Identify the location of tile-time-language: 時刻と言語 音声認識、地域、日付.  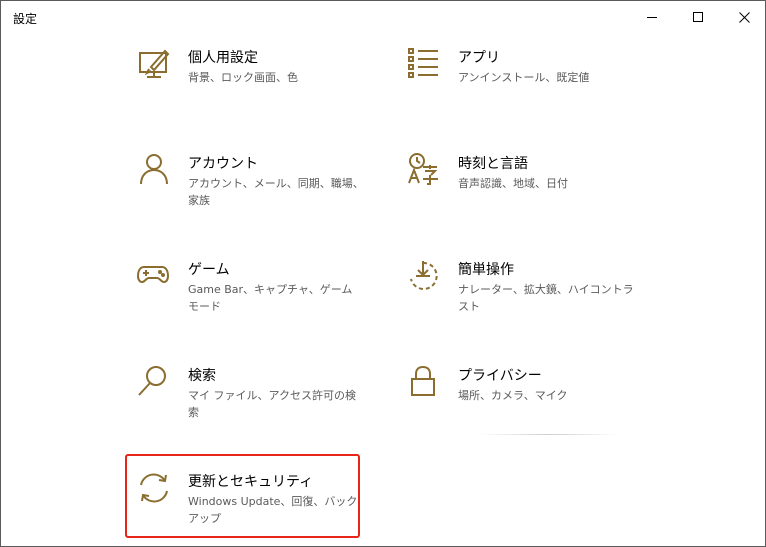
(527, 193).